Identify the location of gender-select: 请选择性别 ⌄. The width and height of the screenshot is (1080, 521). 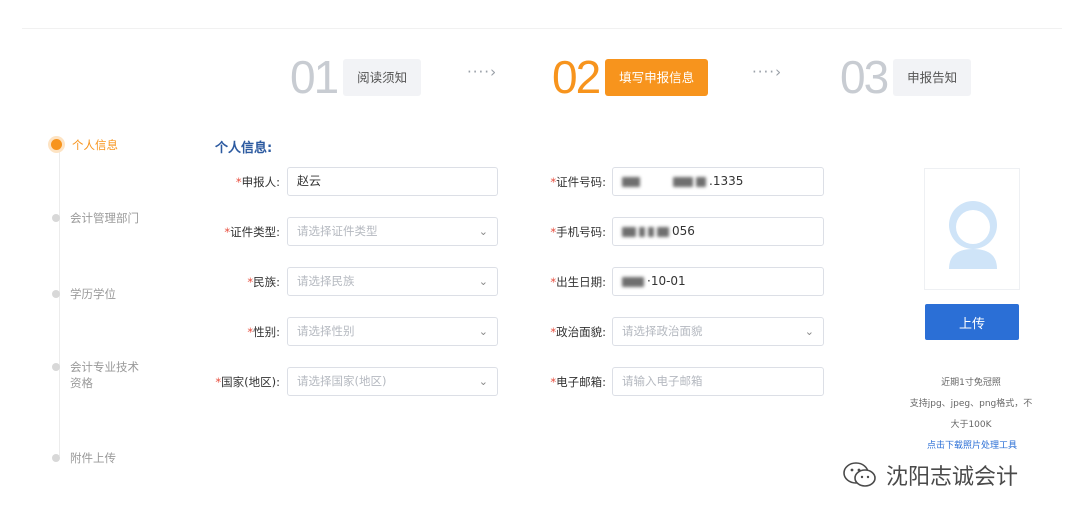
(392, 331).